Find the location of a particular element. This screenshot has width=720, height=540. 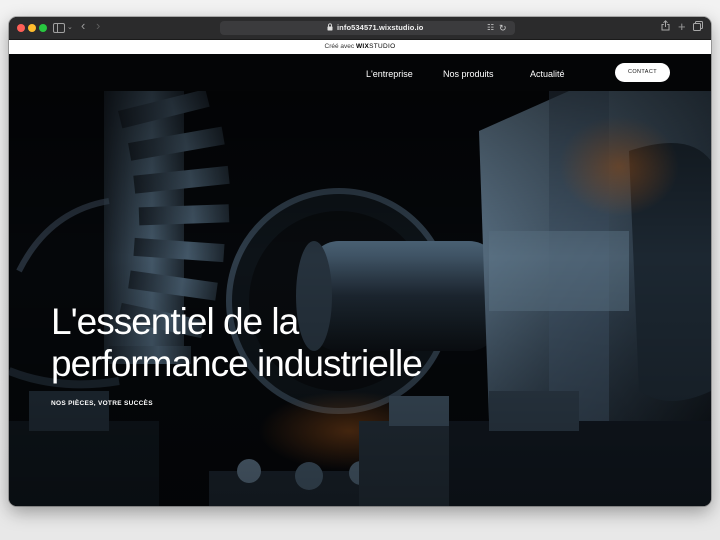

close-dot-icon is located at coordinates (21, 28).